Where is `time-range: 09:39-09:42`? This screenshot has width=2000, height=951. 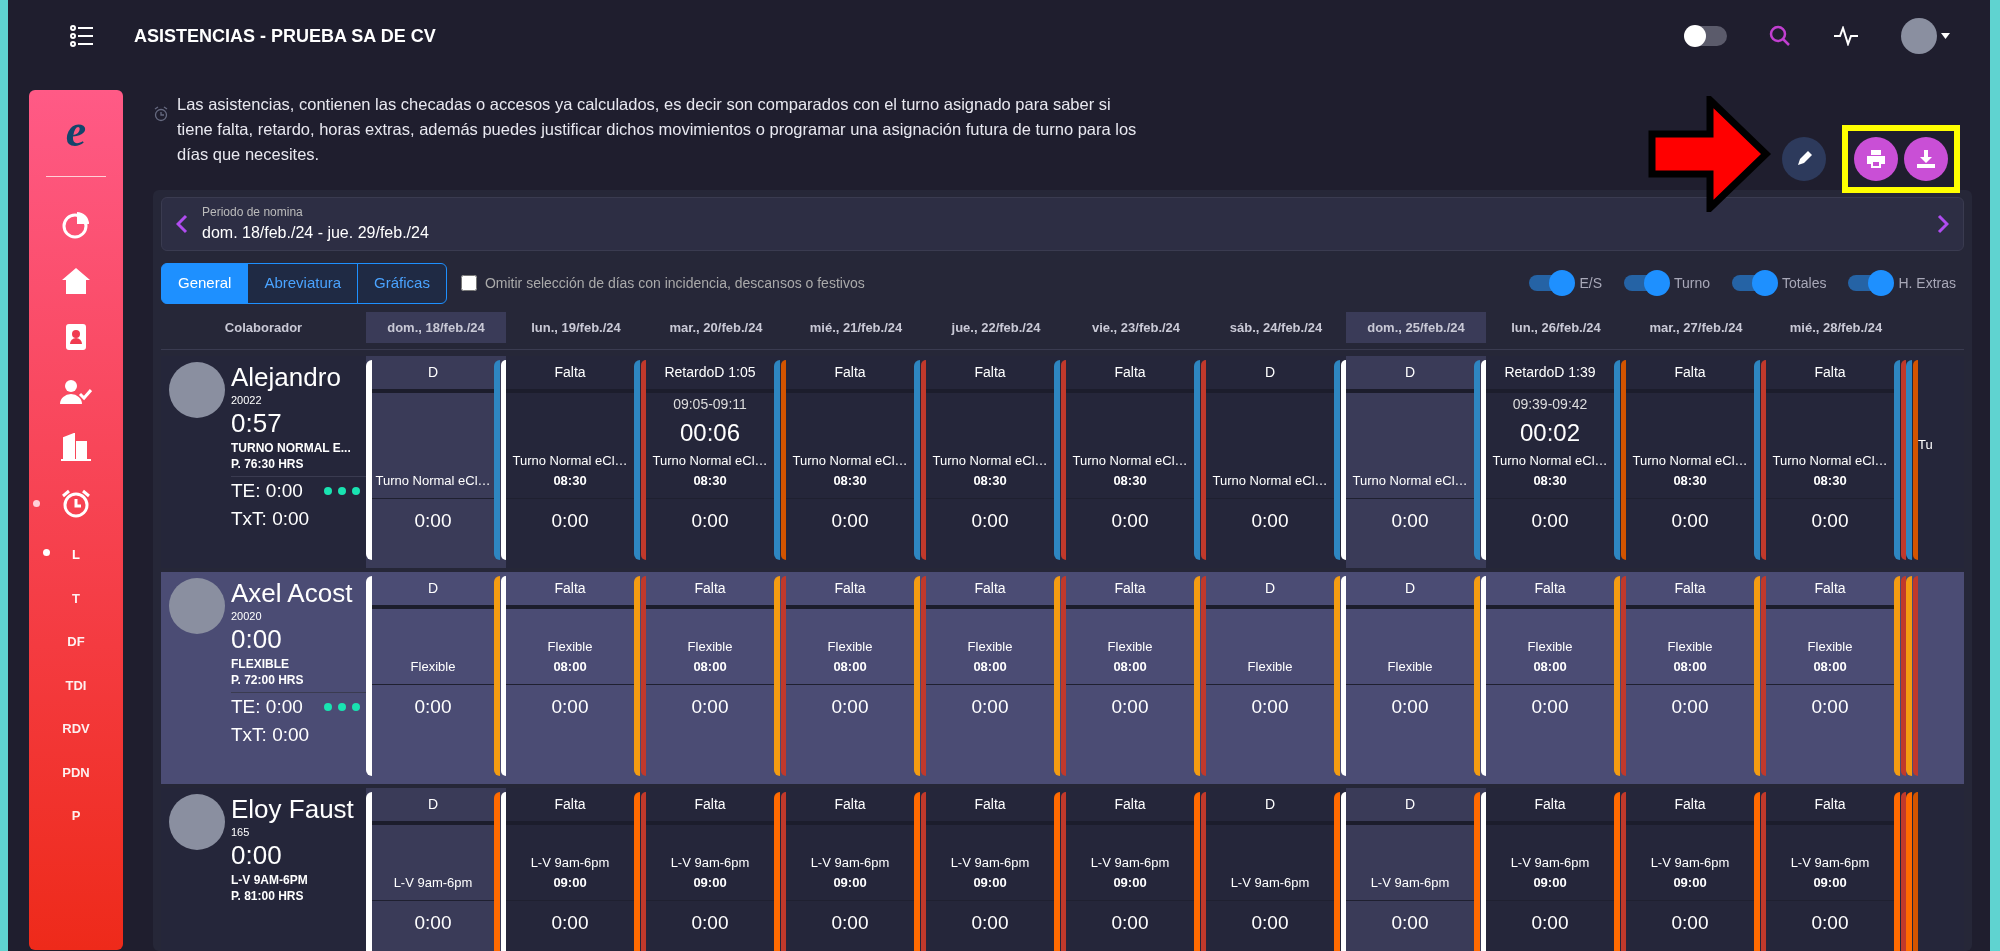 time-range: 09:39-09:42 is located at coordinates (1550, 404).